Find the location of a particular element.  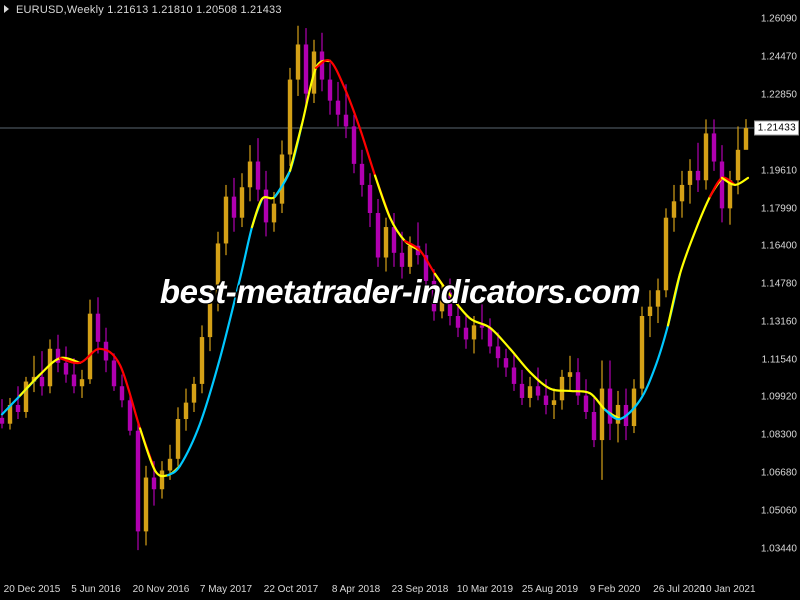

price-tick-label: 1.22850 is located at coordinates (778, 95).